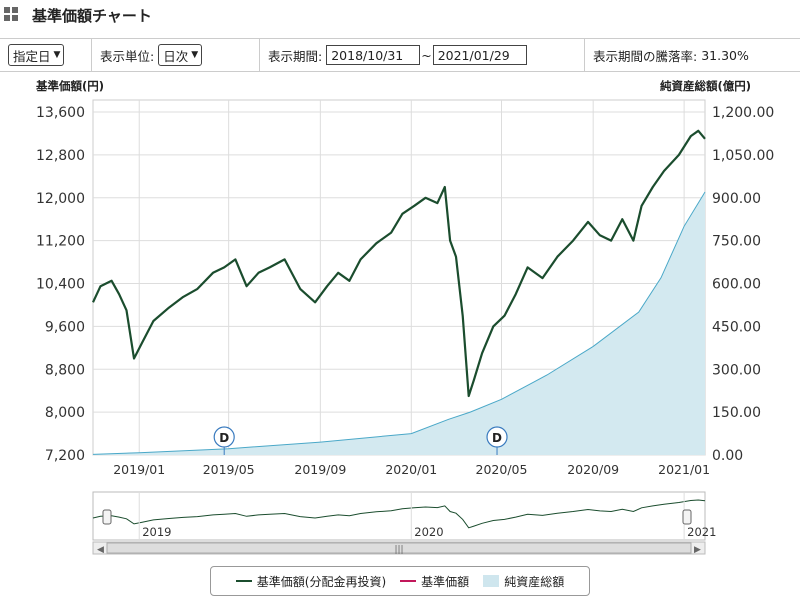 This screenshot has width=800, height=608. What do you see at coordinates (320, 469) in the screenshot?
I see `x-tick-label: 2019/09` at bounding box center [320, 469].